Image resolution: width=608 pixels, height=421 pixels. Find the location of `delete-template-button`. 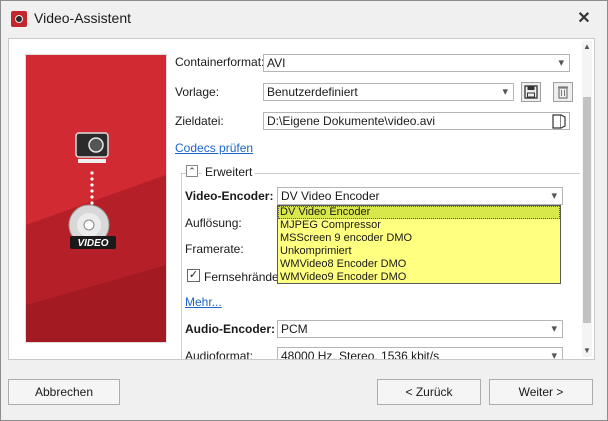

delete-template-button is located at coordinates (563, 92).